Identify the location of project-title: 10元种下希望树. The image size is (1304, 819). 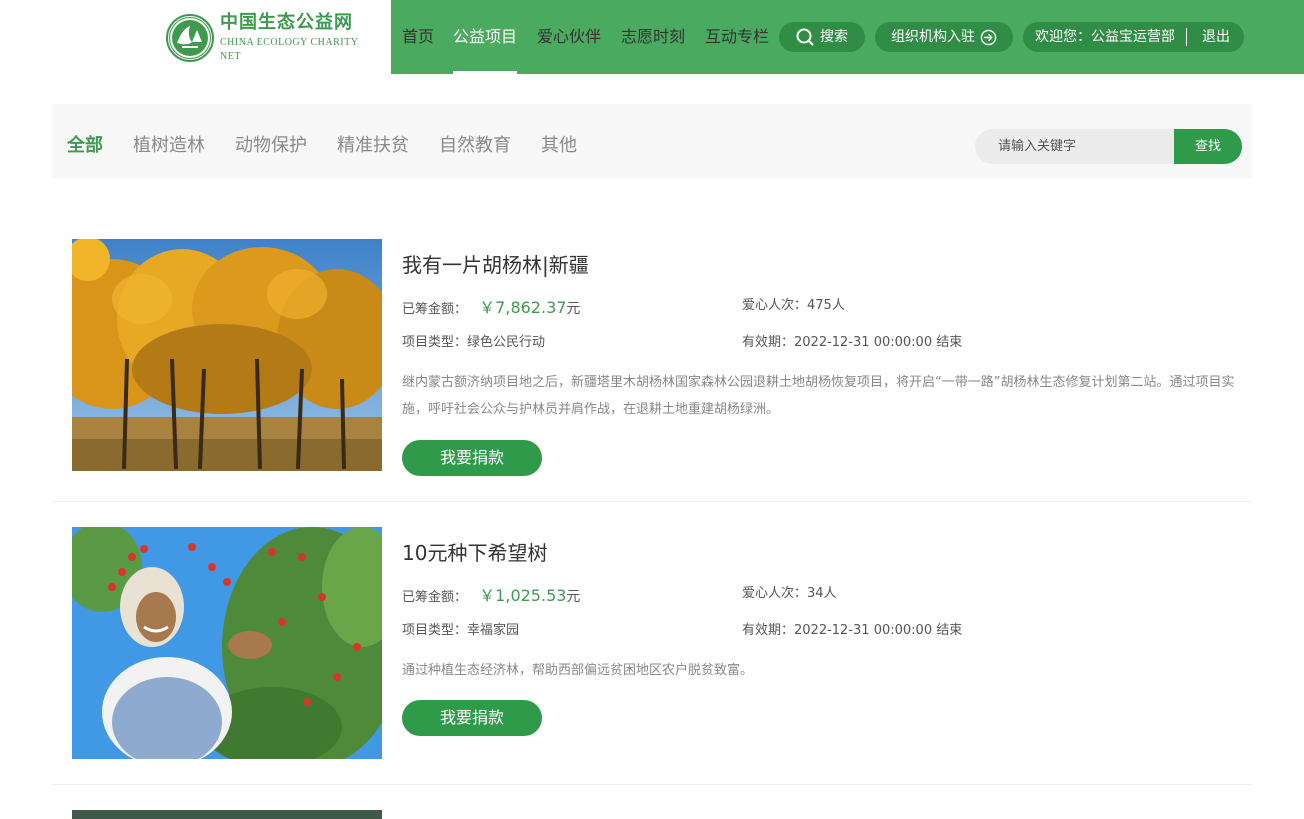
(474, 551).